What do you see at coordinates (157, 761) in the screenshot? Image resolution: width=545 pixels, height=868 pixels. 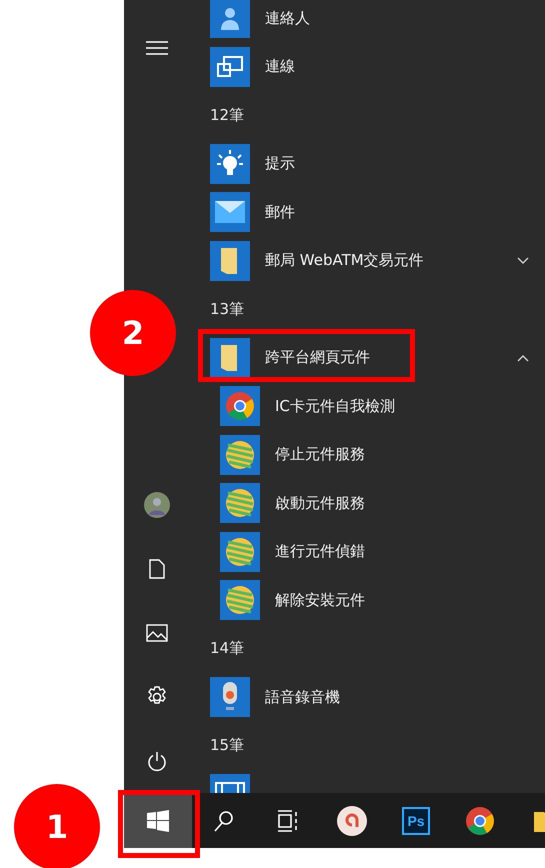 I see `power-icon` at bounding box center [157, 761].